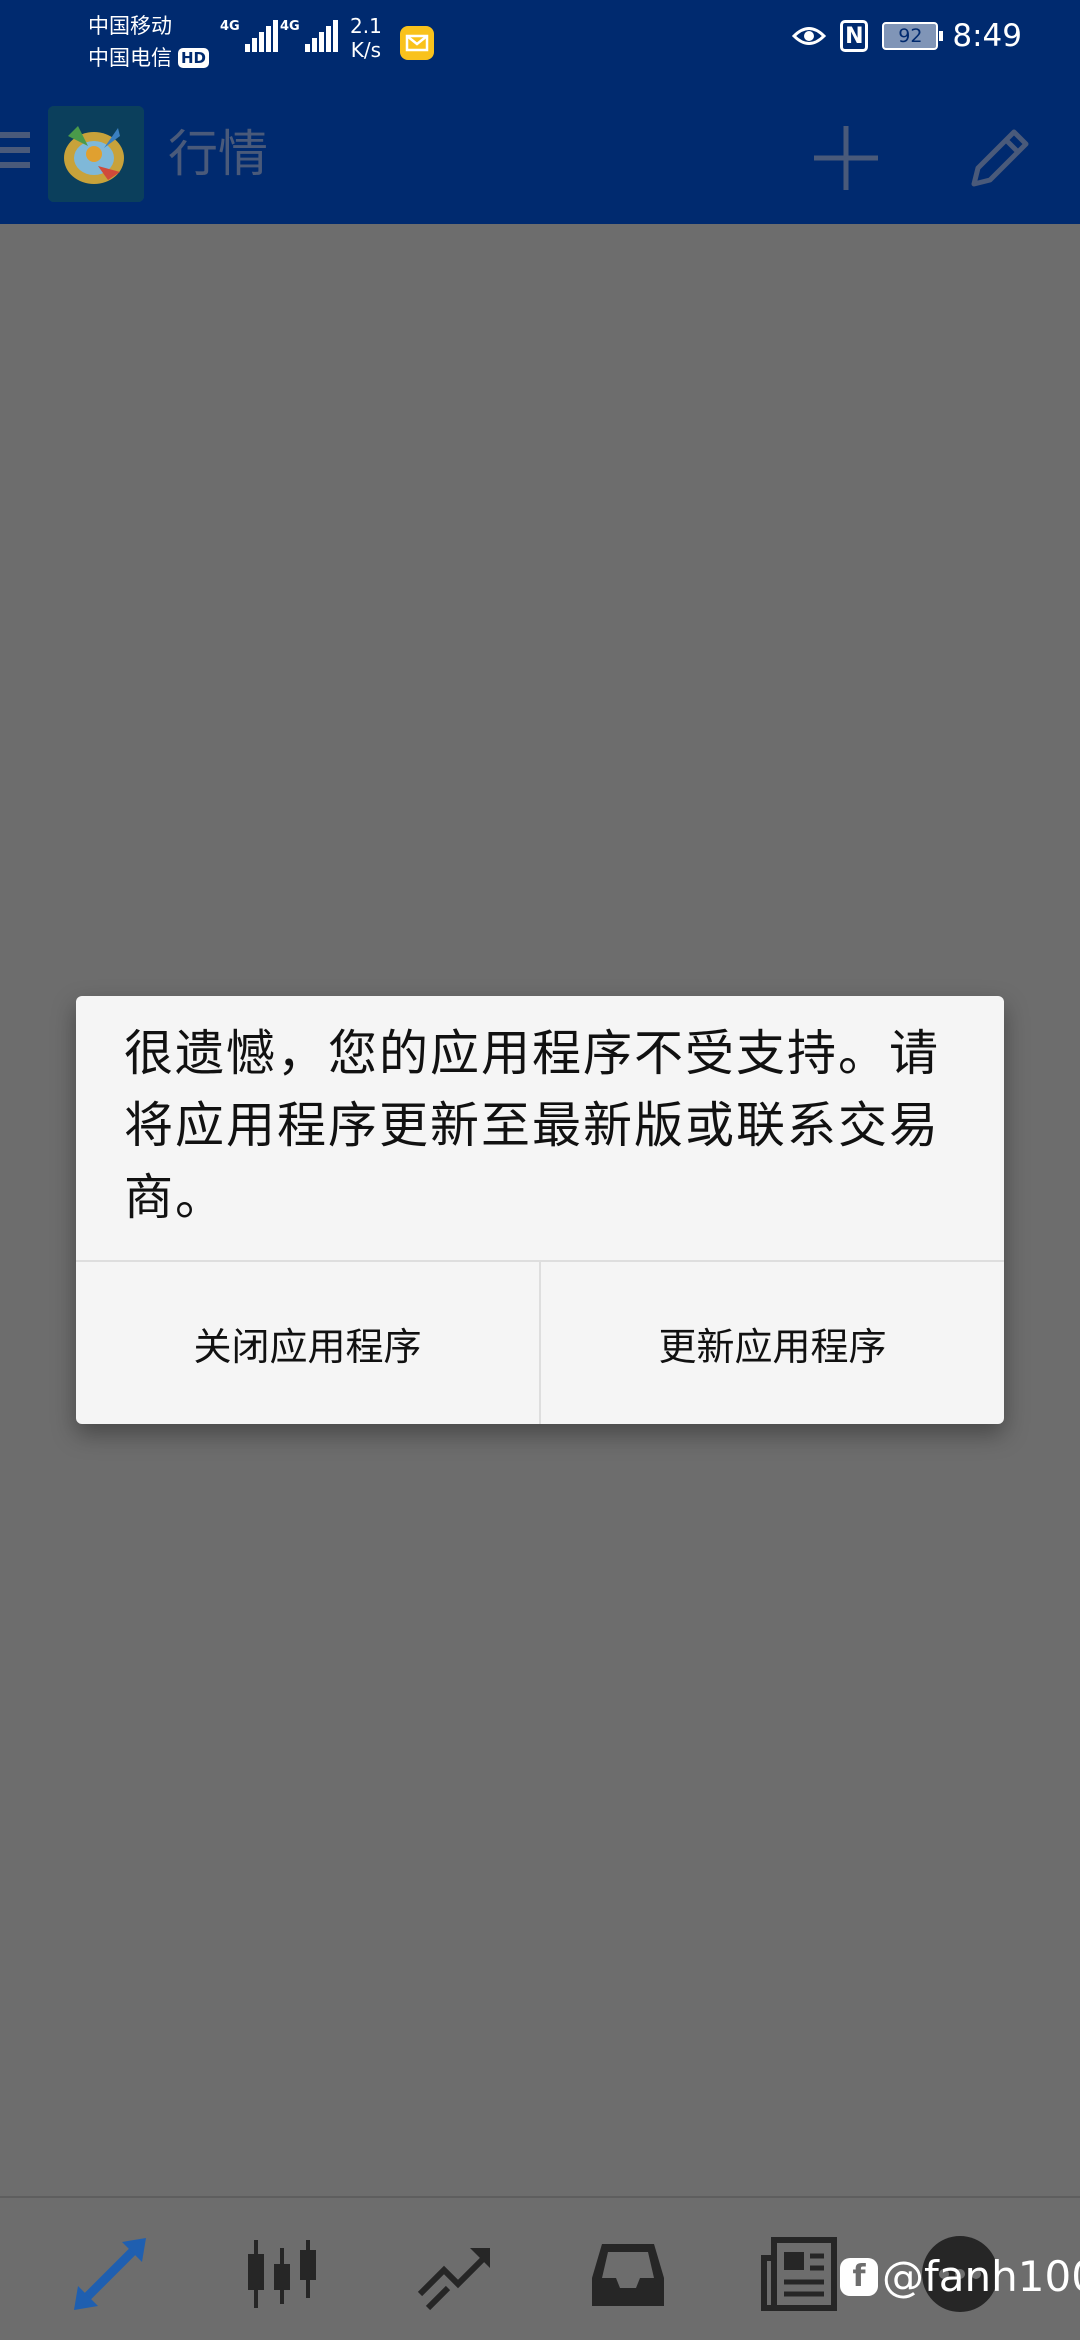 The width and height of the screenshot is (1080, 2340). I want to click on speed-value: 2.1, so click(366, 26).